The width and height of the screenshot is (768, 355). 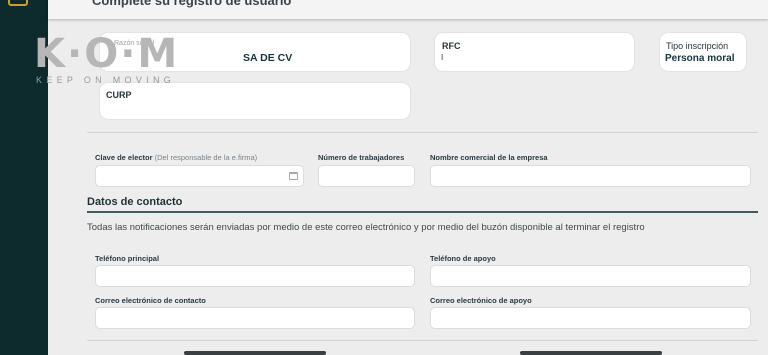 What do you see at coordinates (255, 353) in the screenshot?
I see `back-button` at bounding box center [255, 353].